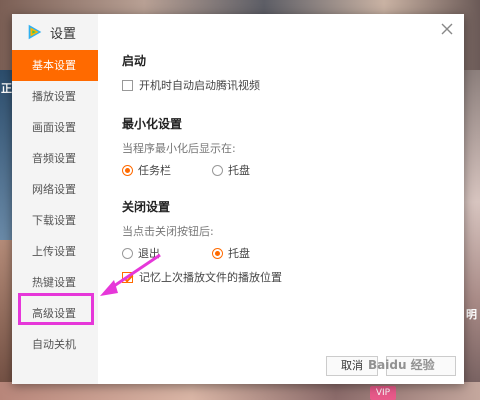  Describe the element at coordinates (199, 85) in the screenshot. I see `auto-start-label: 开机时自动启动腾讯视频` at that location.